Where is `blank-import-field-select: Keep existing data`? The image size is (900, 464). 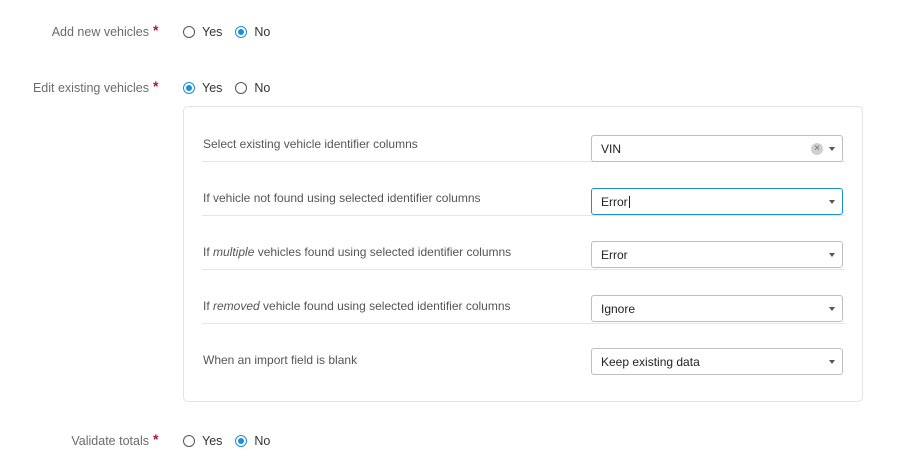 blank-import-field-select: Keep existing data is located at coordinates (717, 361).